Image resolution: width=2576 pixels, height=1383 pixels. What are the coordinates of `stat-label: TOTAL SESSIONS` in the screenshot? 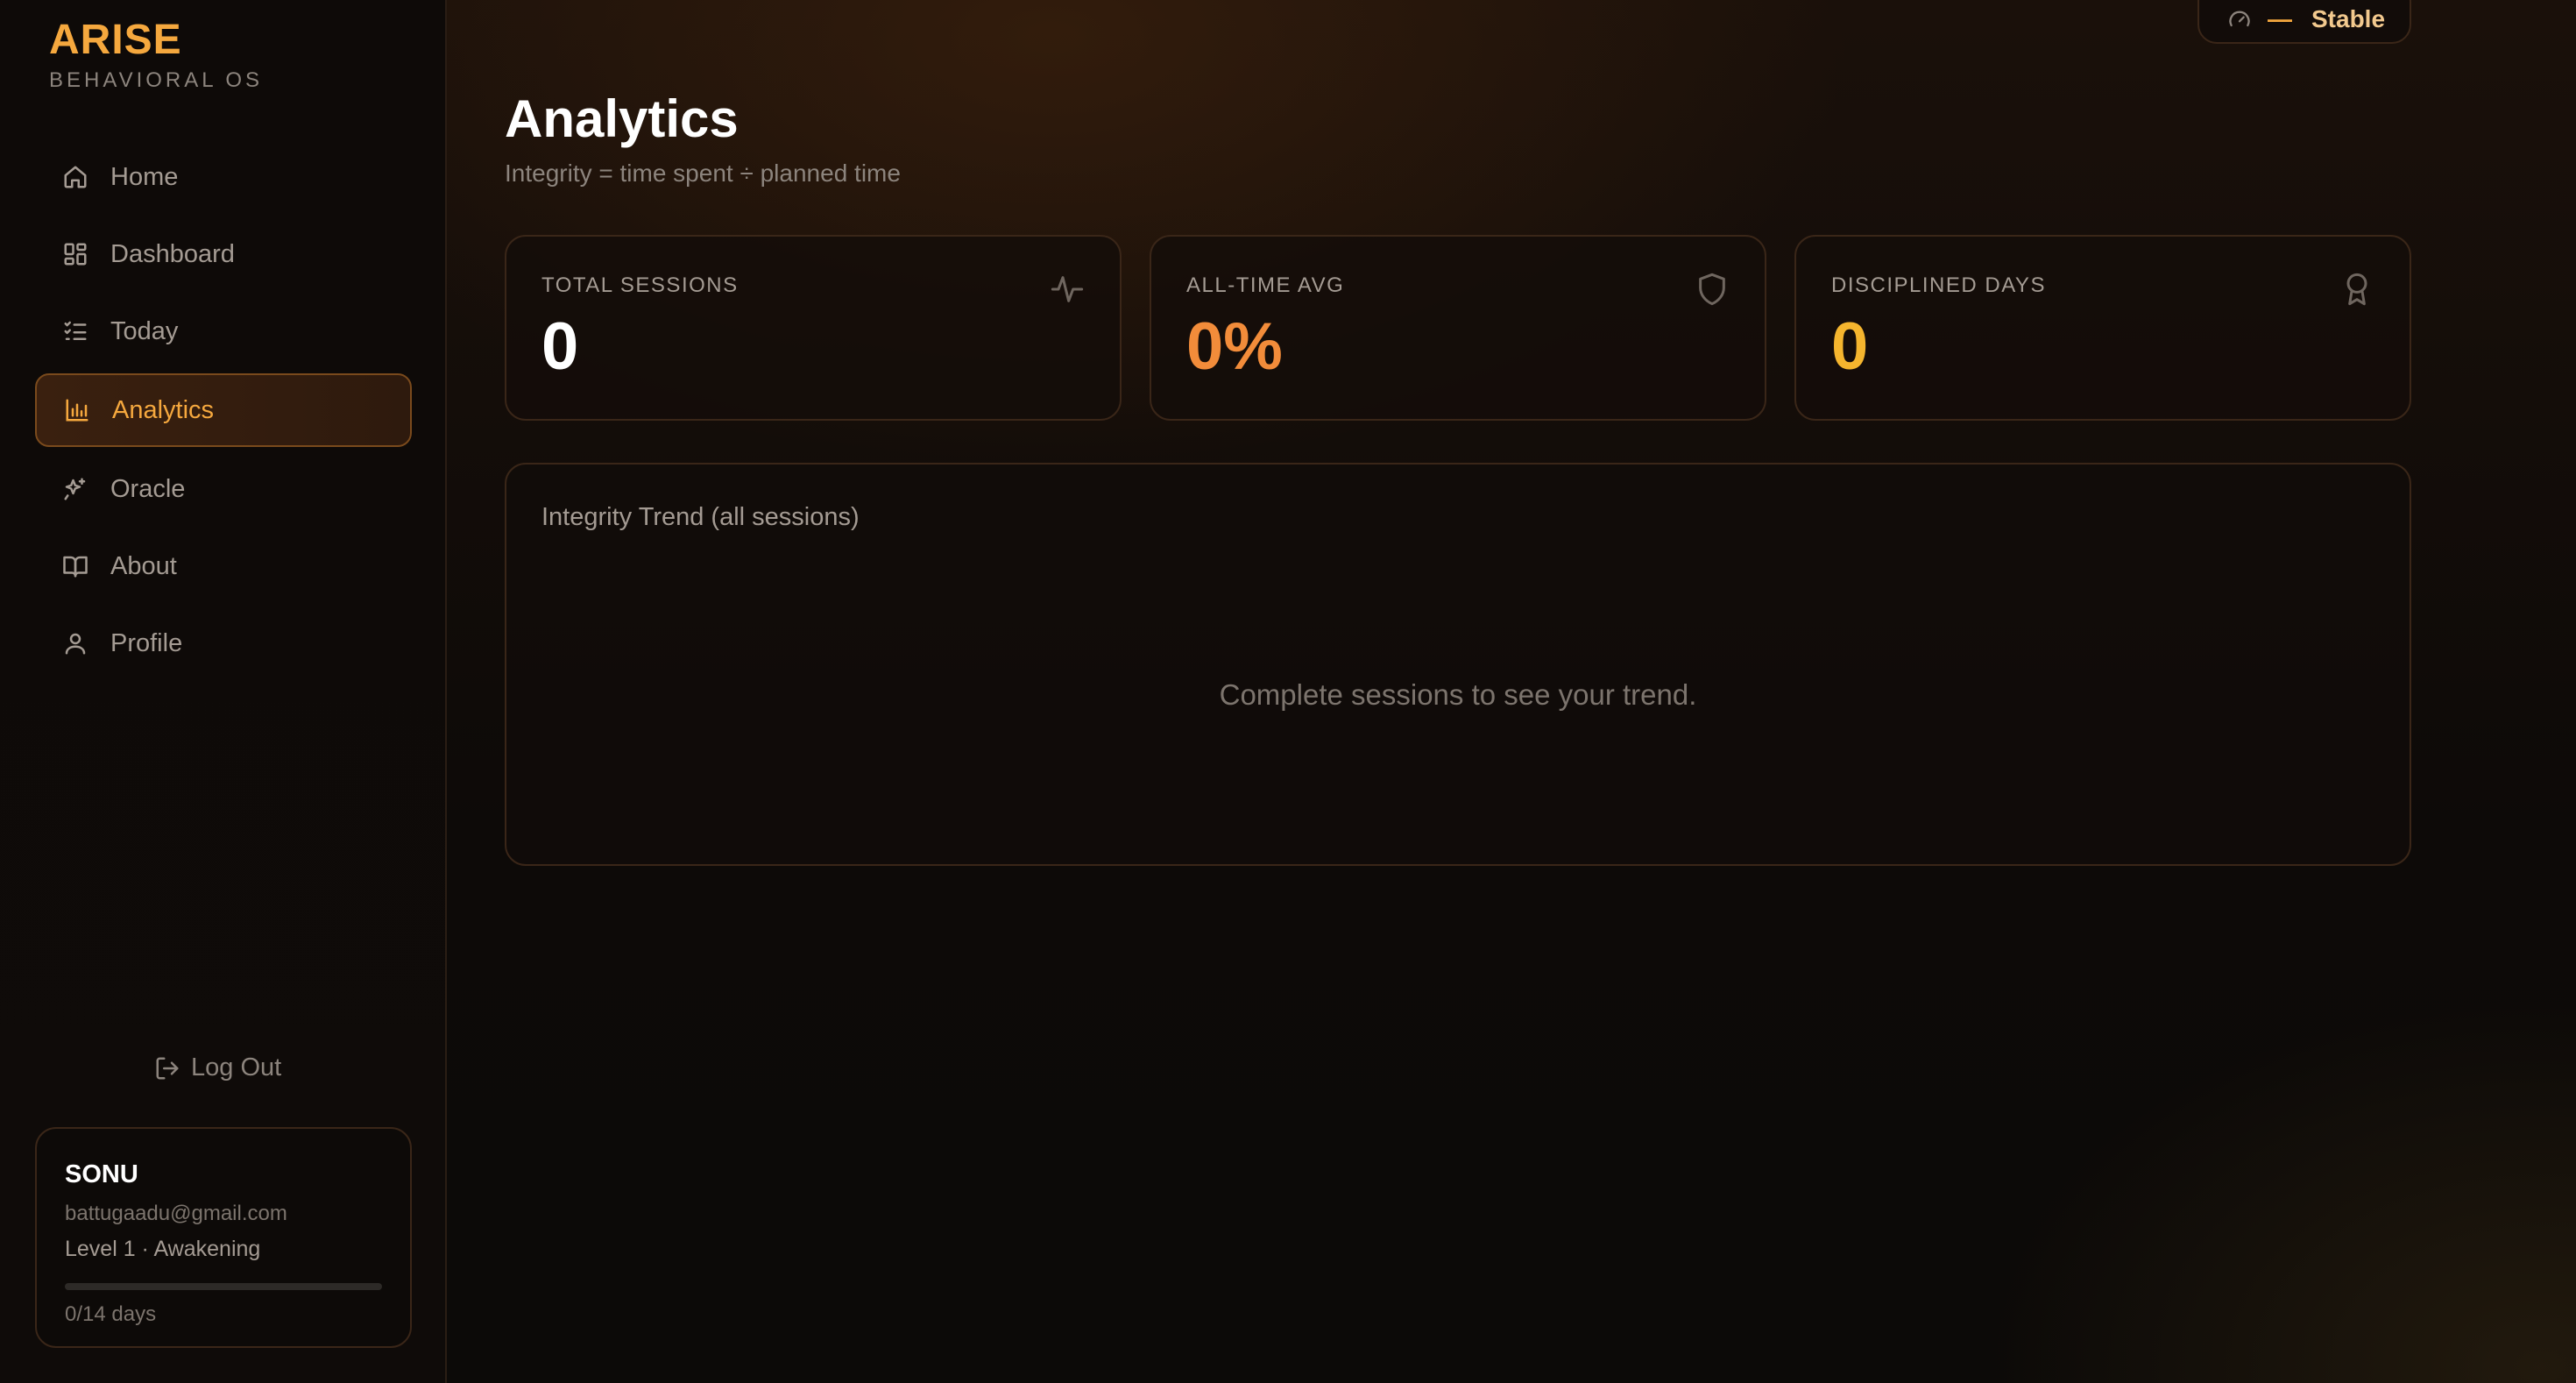 It's located at (640, 285).